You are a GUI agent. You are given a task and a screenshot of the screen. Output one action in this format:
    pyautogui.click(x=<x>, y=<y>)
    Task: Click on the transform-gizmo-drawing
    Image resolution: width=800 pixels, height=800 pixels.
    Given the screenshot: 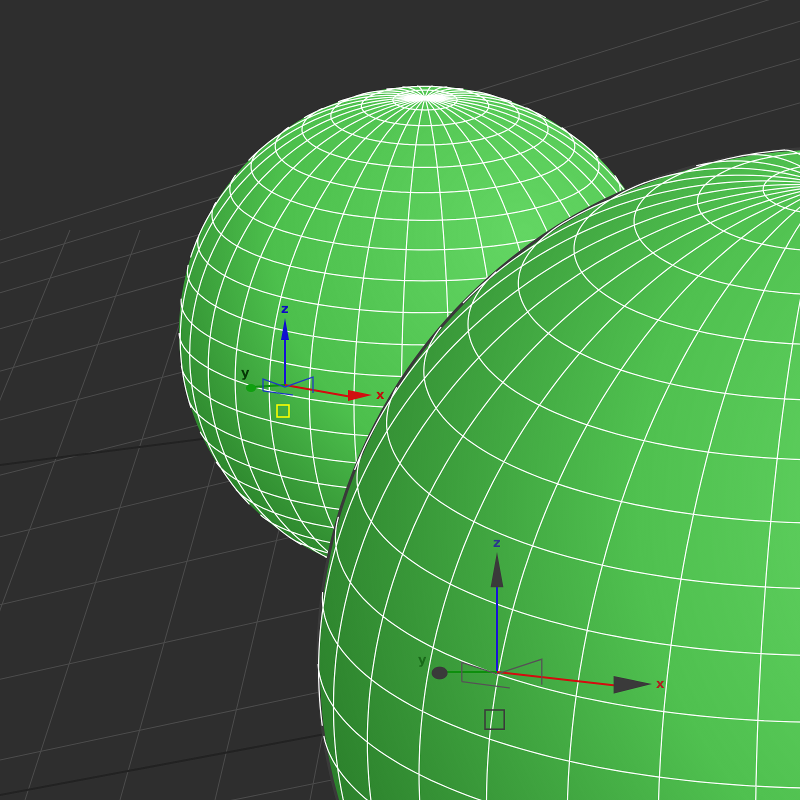 What is the action you would take?
    pyautogui.click(x=542, y=641)
    